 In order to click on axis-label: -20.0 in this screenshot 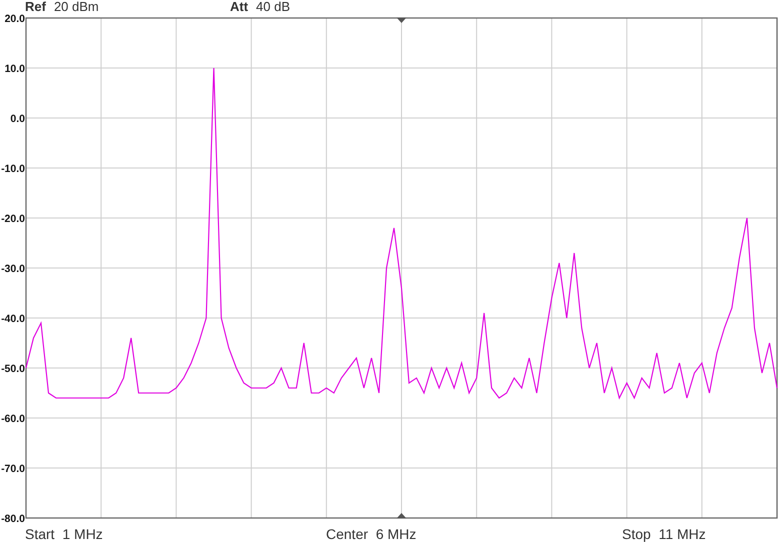, I will do `click(13, 219)`.